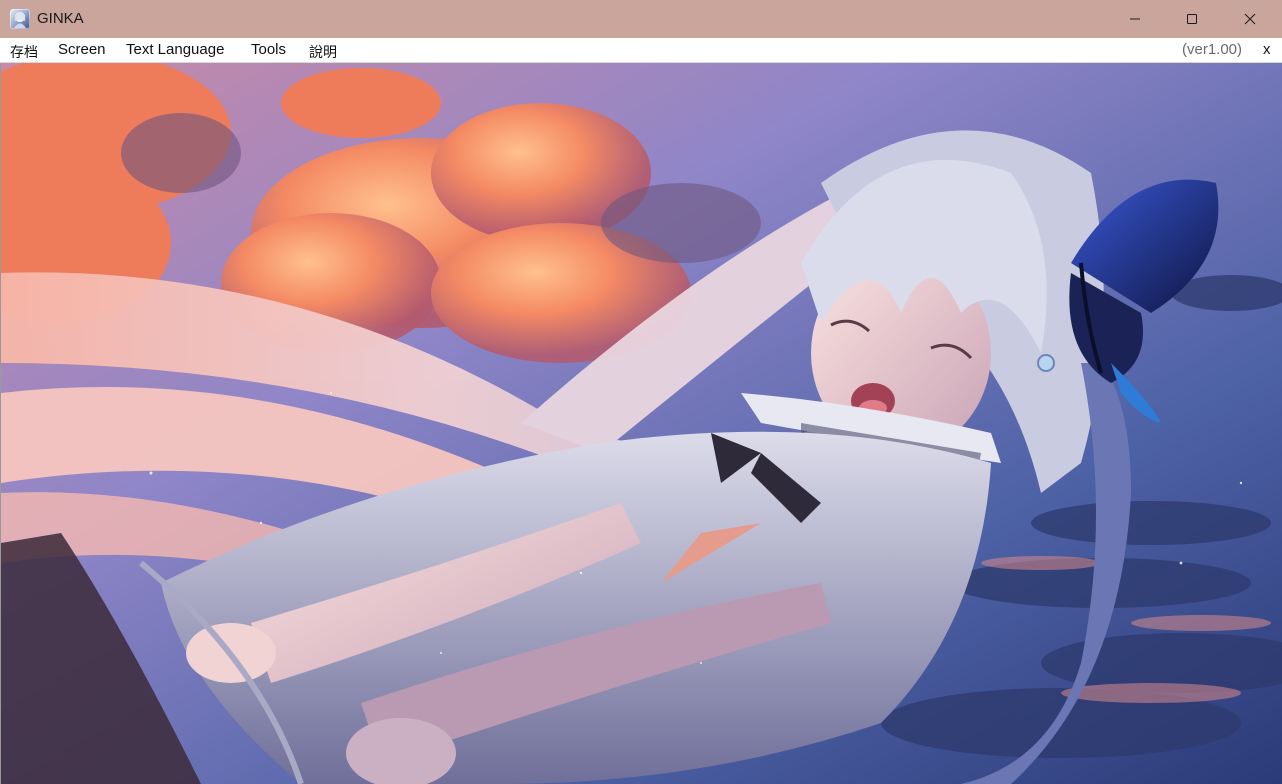  What do you see at coordinates (175, 49) in the screenshot?
I see `menu-text-language: Text Language` at bounding box center [175, 49].